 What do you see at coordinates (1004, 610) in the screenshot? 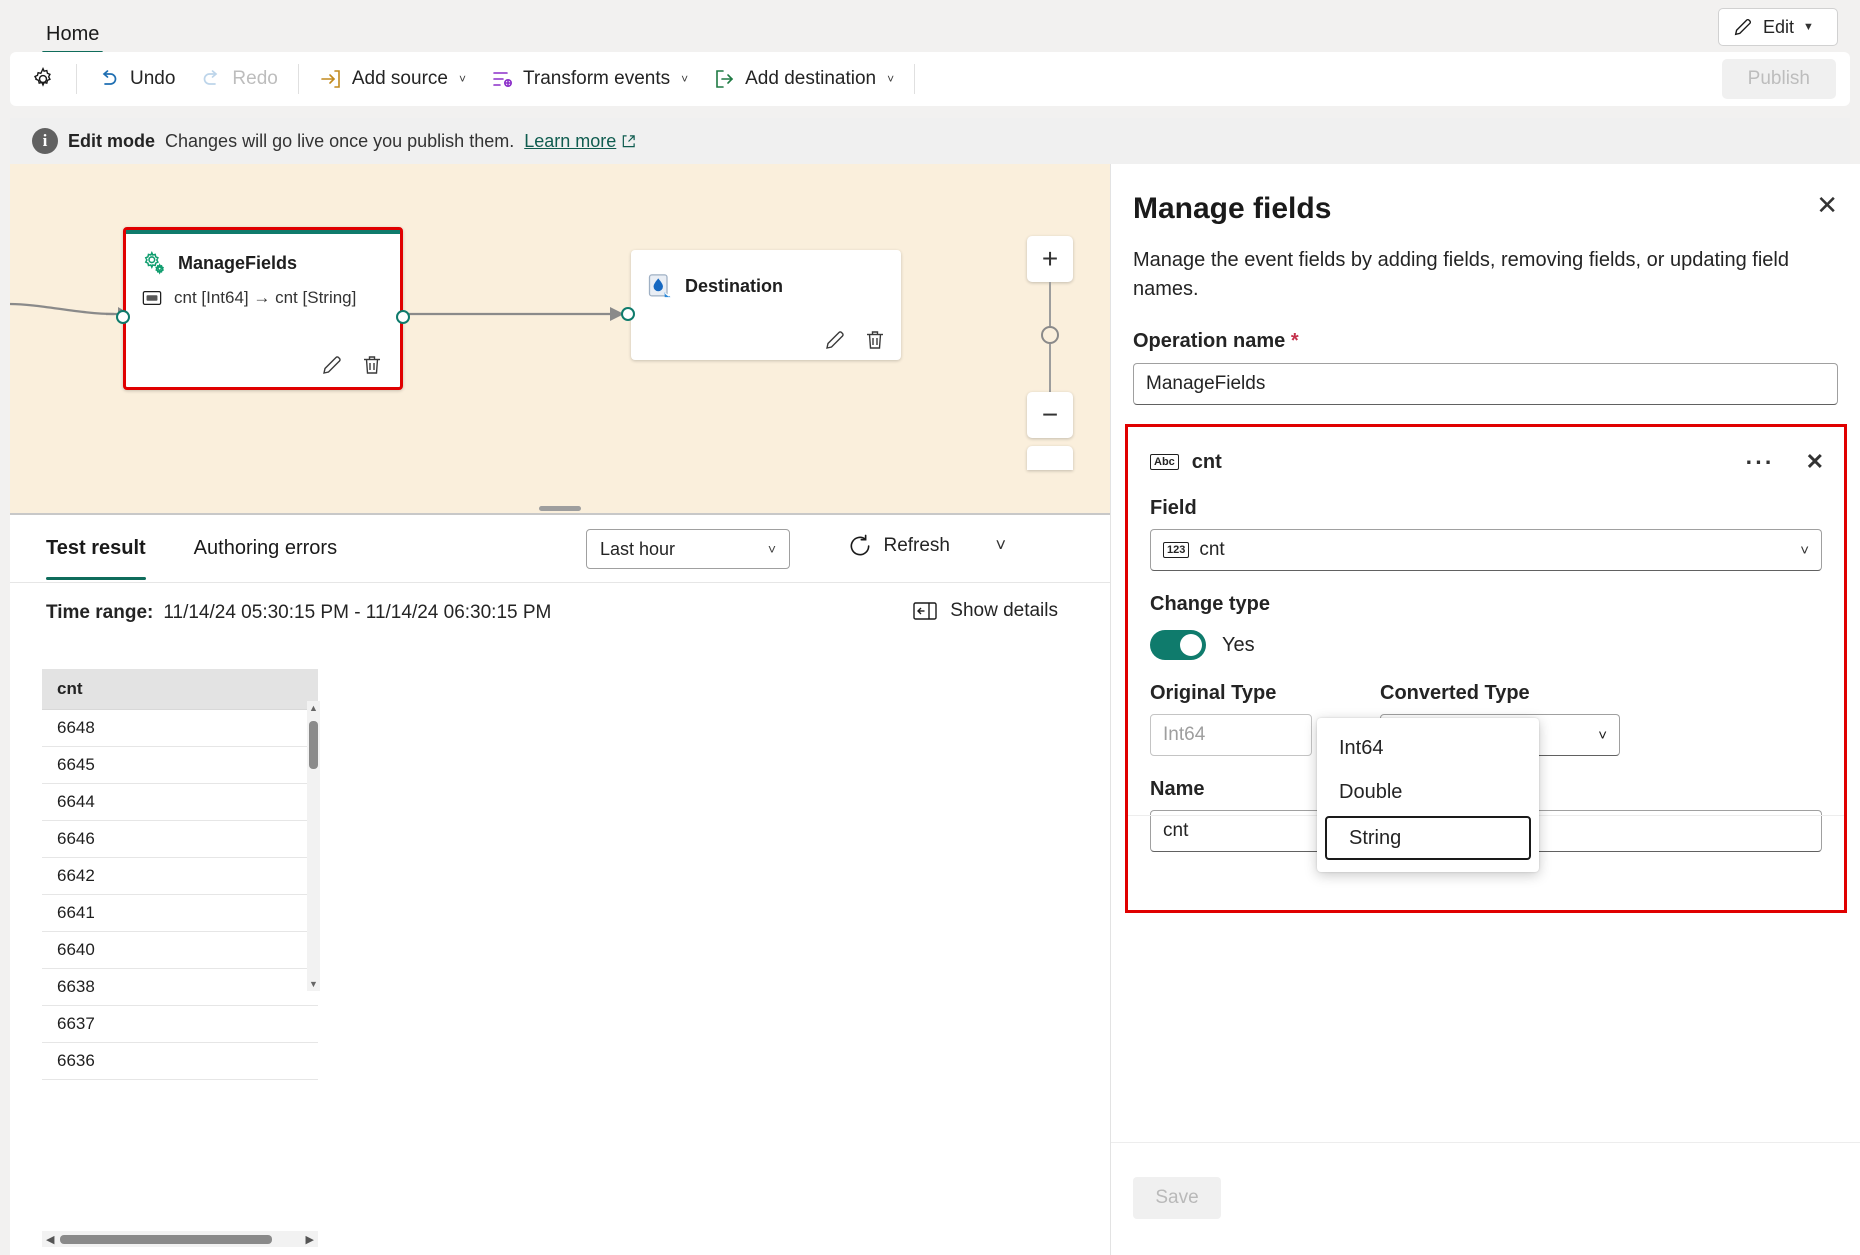
I see `show-details-label: Show details` at bounding box center [1004, 610].